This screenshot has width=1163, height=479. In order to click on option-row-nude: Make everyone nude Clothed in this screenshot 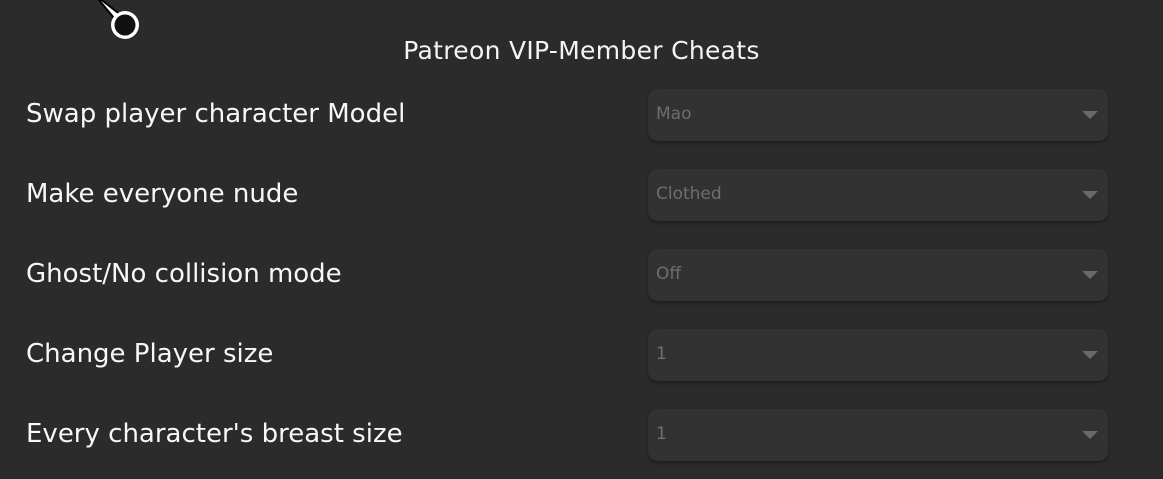, I will do `click(581, 195)`.